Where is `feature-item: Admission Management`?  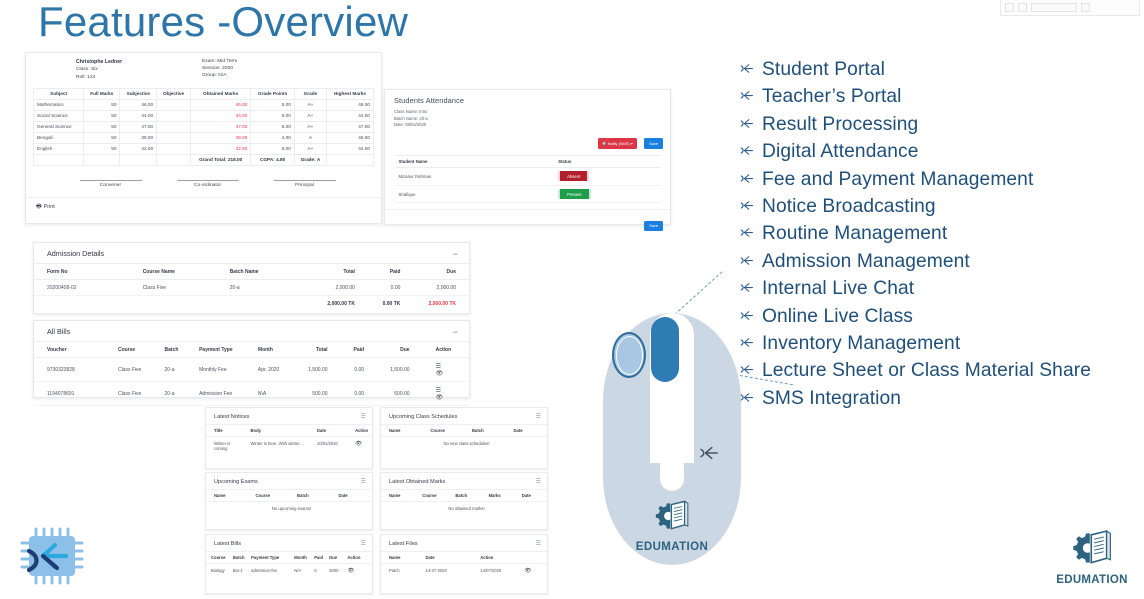
feature-item: Admission Management is located at coordinates (940, 261).